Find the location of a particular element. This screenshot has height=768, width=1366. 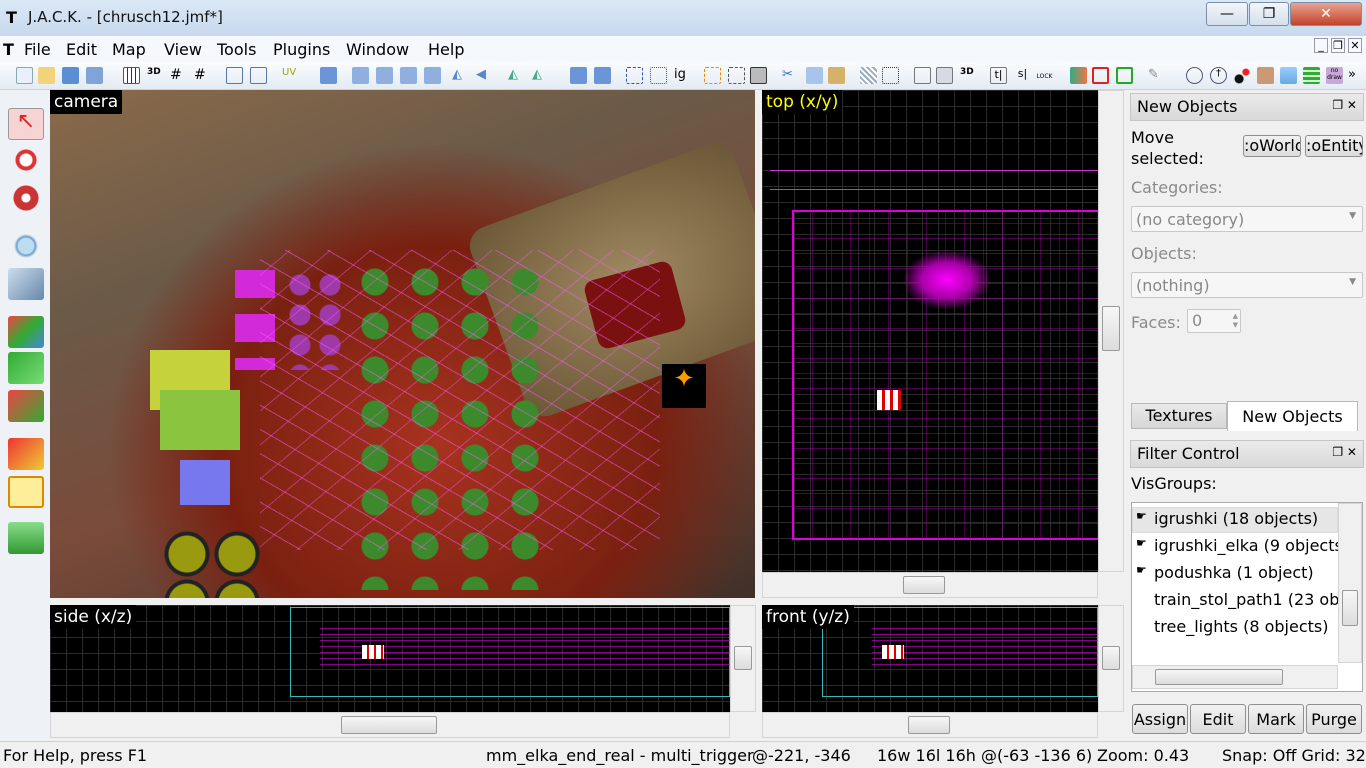

tab-textures: Textures is located at coordinates (1179, 416).